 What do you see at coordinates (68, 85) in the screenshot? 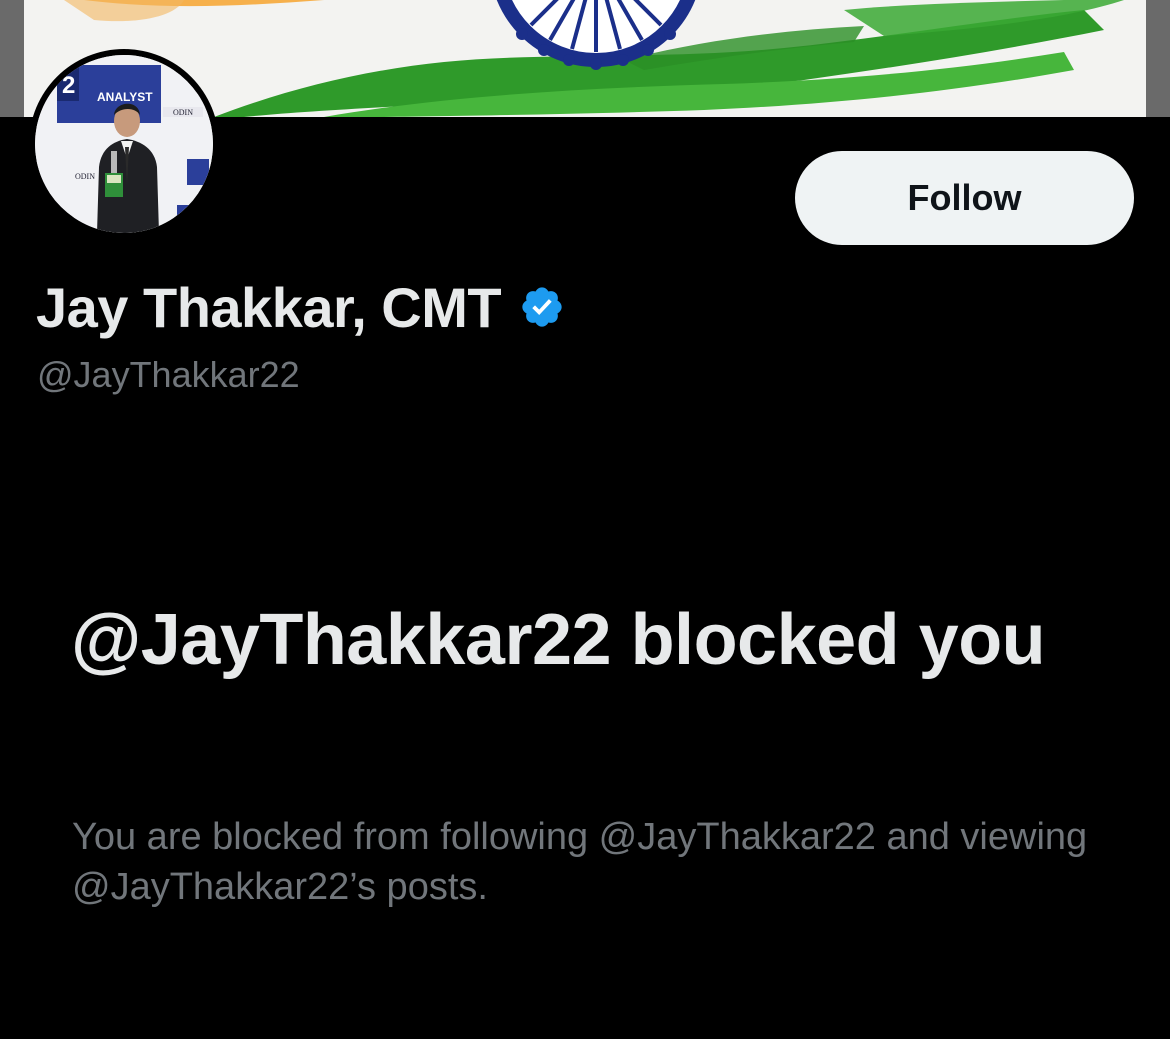
I see `svg-text: 2` at bounding box center [68, 85].